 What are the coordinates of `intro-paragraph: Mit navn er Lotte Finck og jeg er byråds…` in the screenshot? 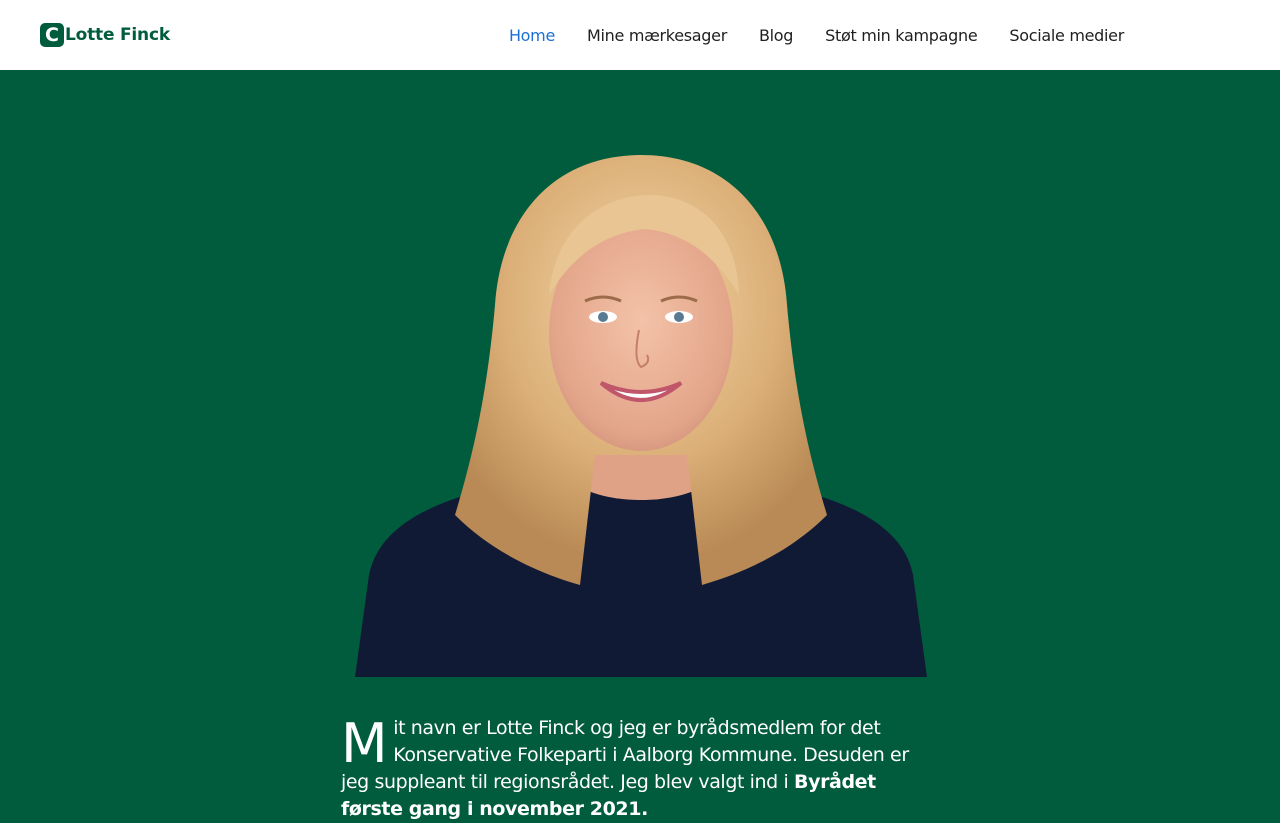 It's located at (641, 769).